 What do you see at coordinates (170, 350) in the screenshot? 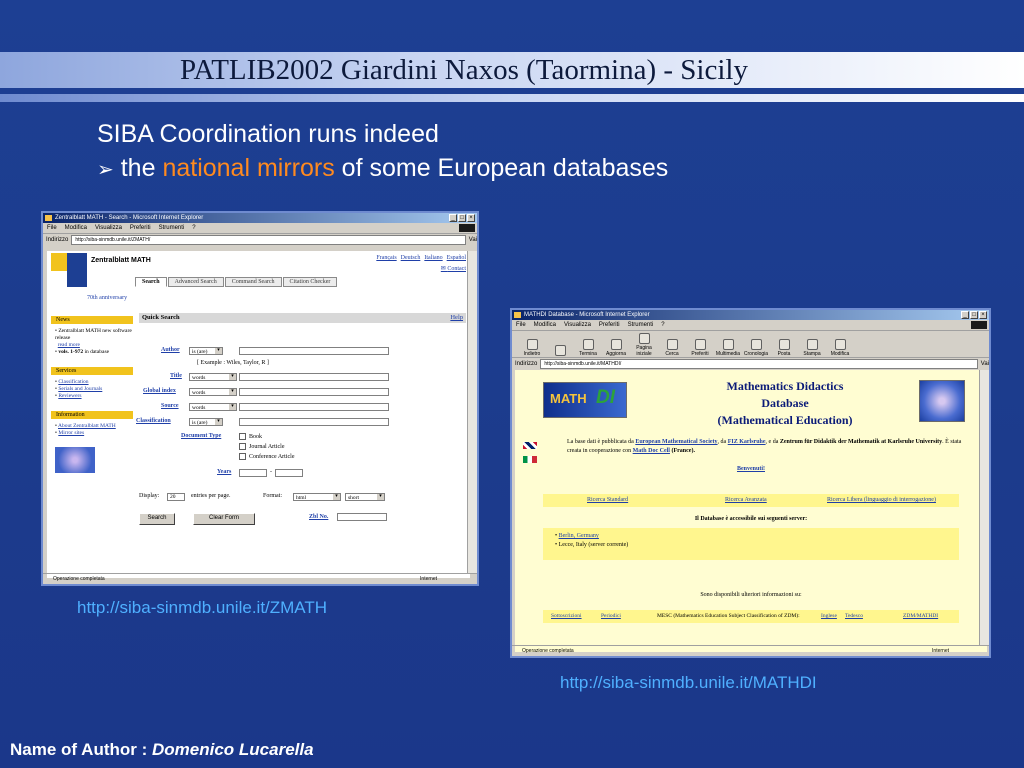
I see `author-label: Author` at bounding box center [170, 350].